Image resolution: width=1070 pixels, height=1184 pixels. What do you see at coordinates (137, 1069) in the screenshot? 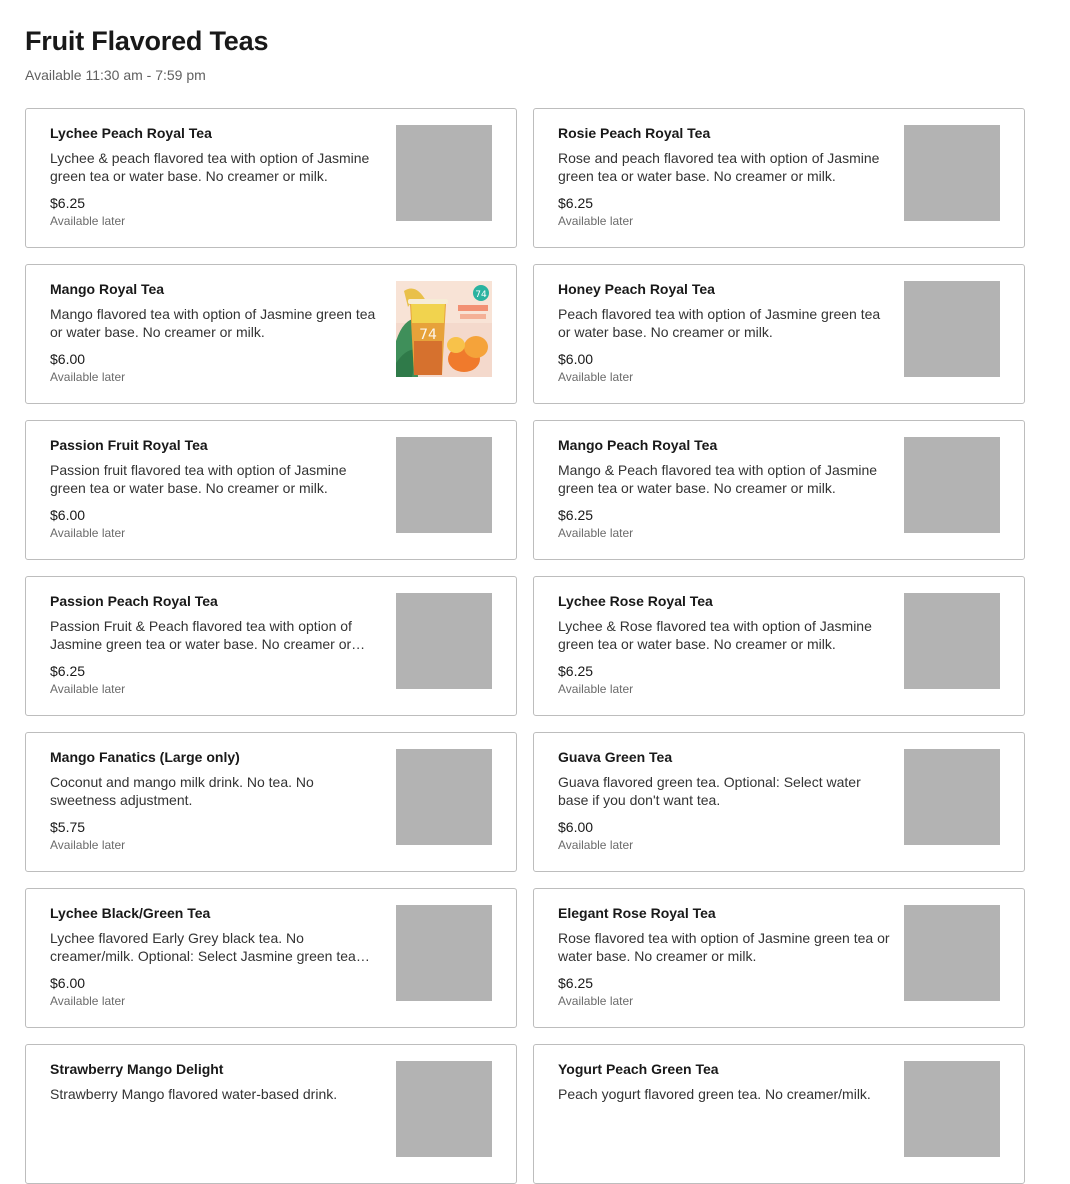
I see `menu-item-name: Strawberry Mango Delight` at bounding box center [137, 1069].